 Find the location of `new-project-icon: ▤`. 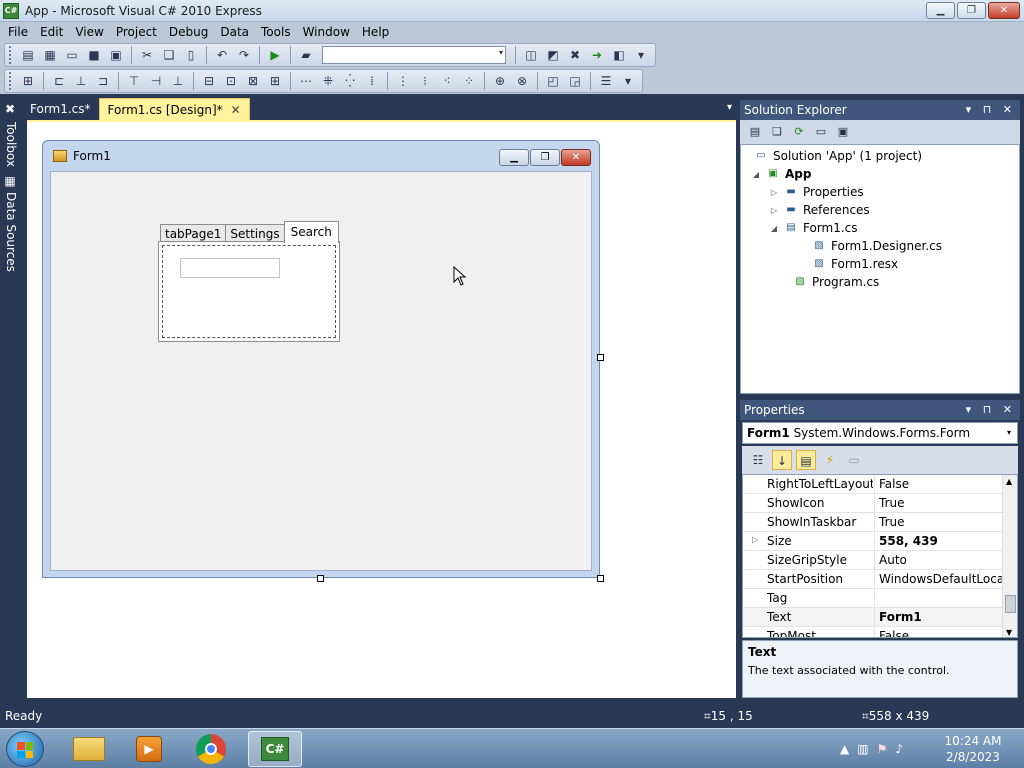

new-project-icon: ▤ is located at coordinates (28, 55).